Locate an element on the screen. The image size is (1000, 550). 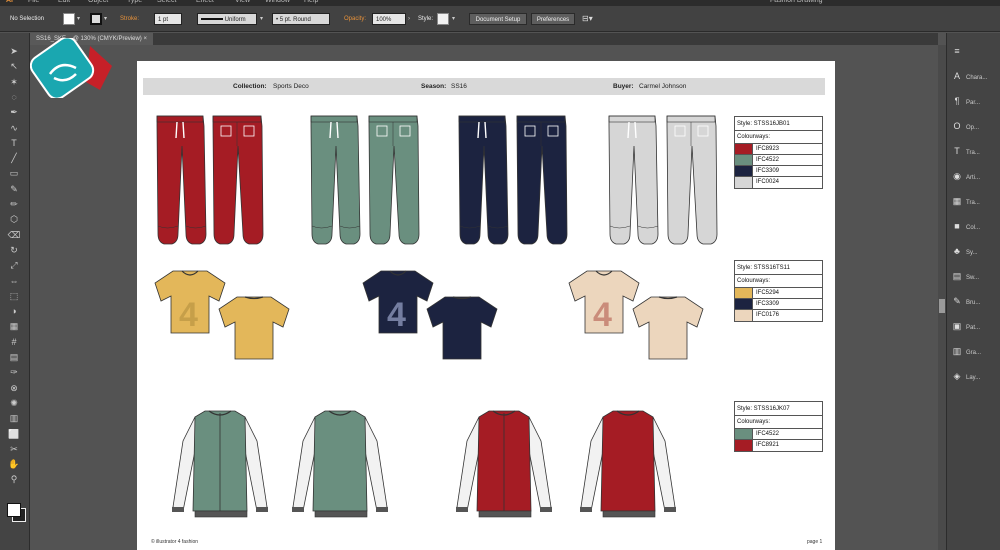
colourway-row: IFC5294 is located at coordinates (778, 293).